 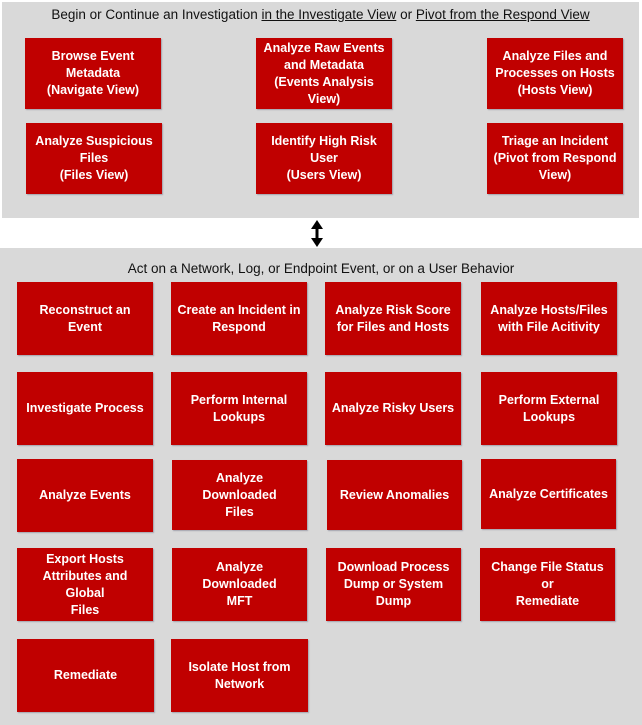 I want to click on box-label: Analyze Risky Users, so click(x=393, y=408).